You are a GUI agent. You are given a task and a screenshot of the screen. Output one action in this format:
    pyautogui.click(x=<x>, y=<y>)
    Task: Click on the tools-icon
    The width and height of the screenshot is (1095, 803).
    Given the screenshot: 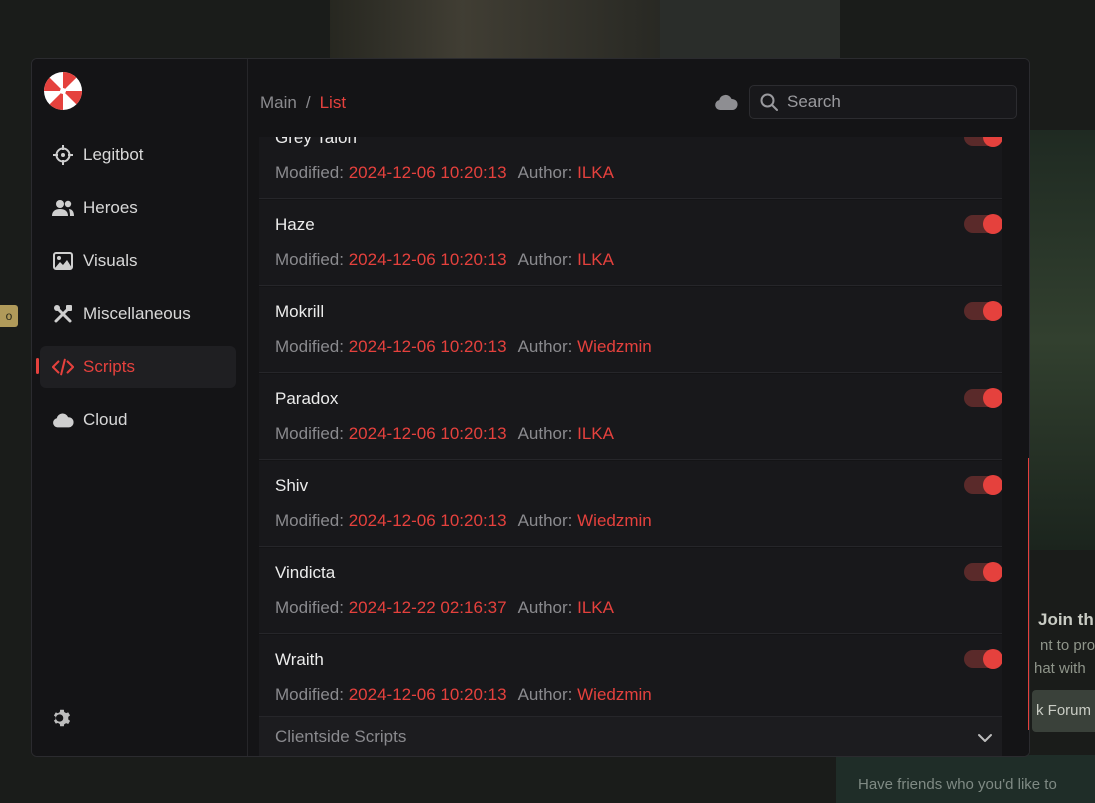 What is the action you would take?
    pyautogui.click(x=63, y=314)
    